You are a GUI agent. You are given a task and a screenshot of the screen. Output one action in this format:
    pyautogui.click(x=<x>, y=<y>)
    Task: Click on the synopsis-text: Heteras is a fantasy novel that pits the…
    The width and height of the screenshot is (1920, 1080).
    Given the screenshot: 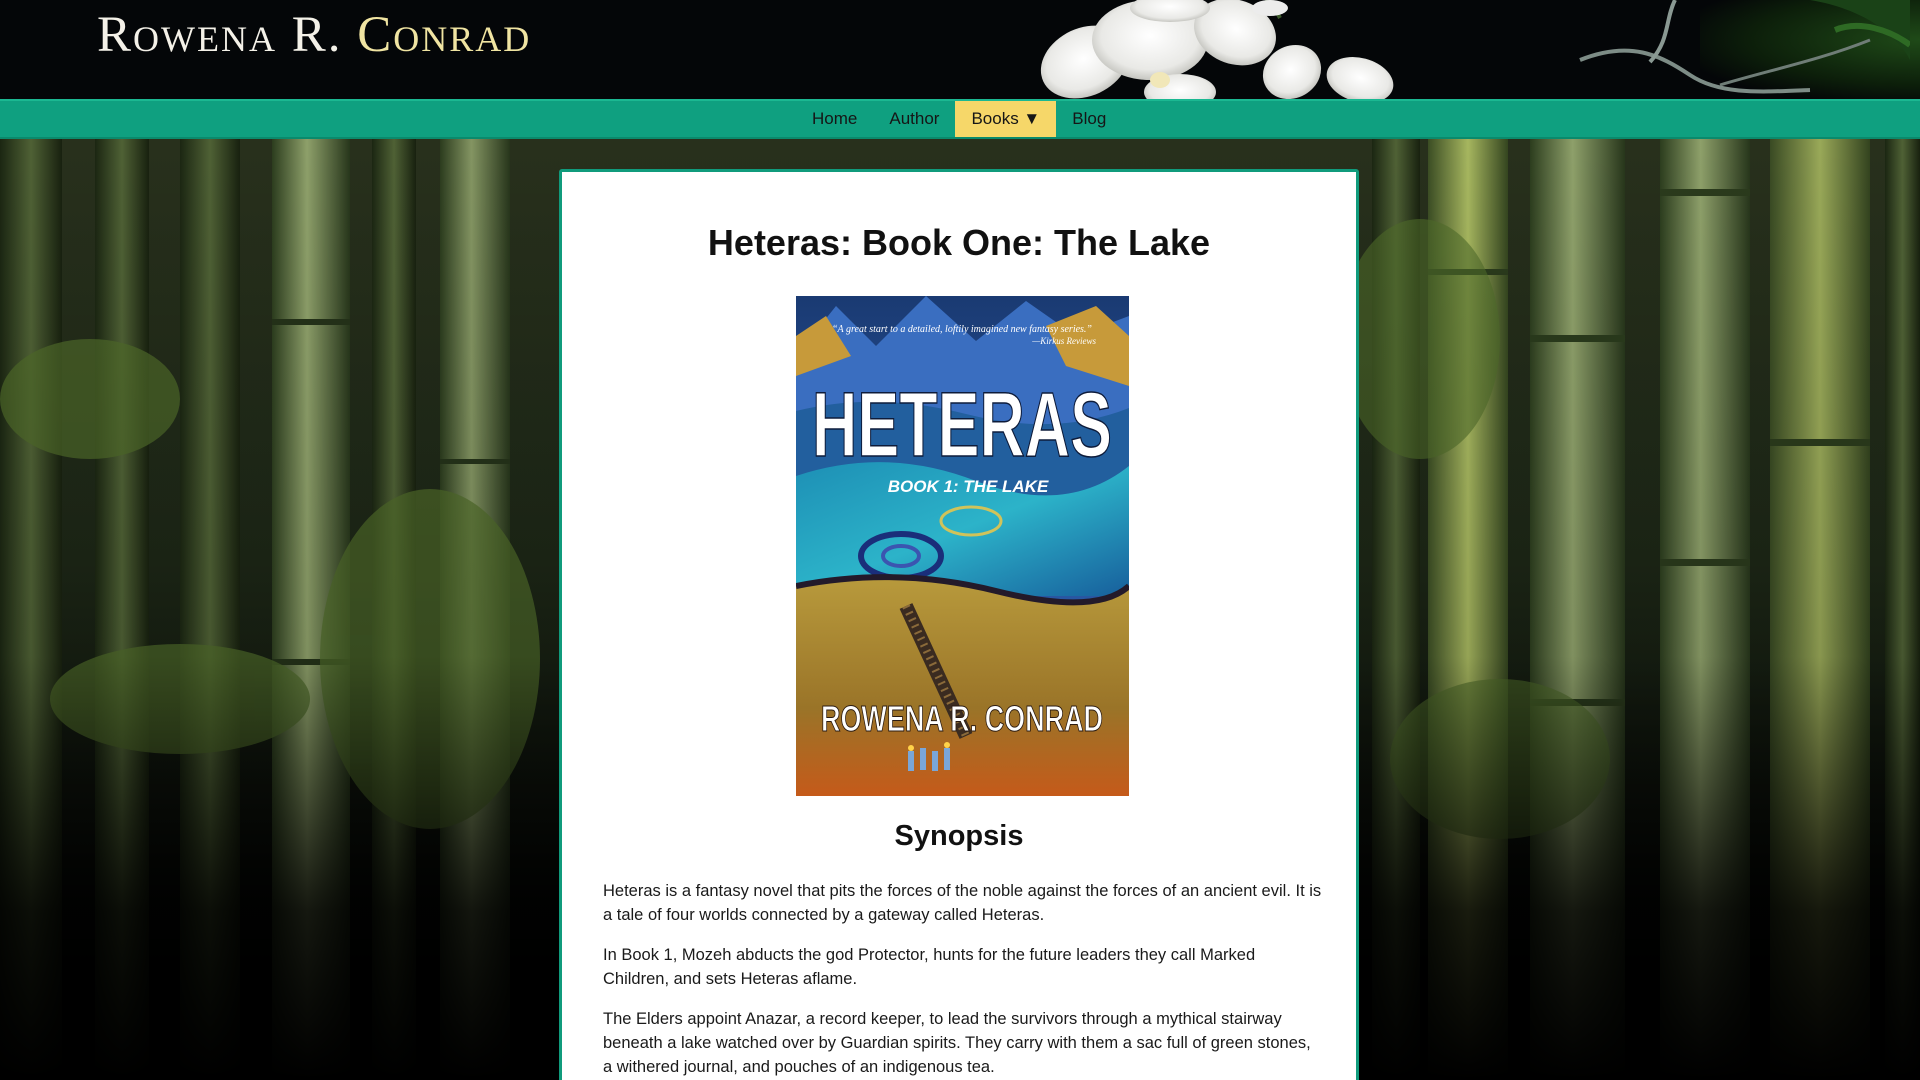 What is the action you would take?
    pyautogui.click(x=963, y=979)
    